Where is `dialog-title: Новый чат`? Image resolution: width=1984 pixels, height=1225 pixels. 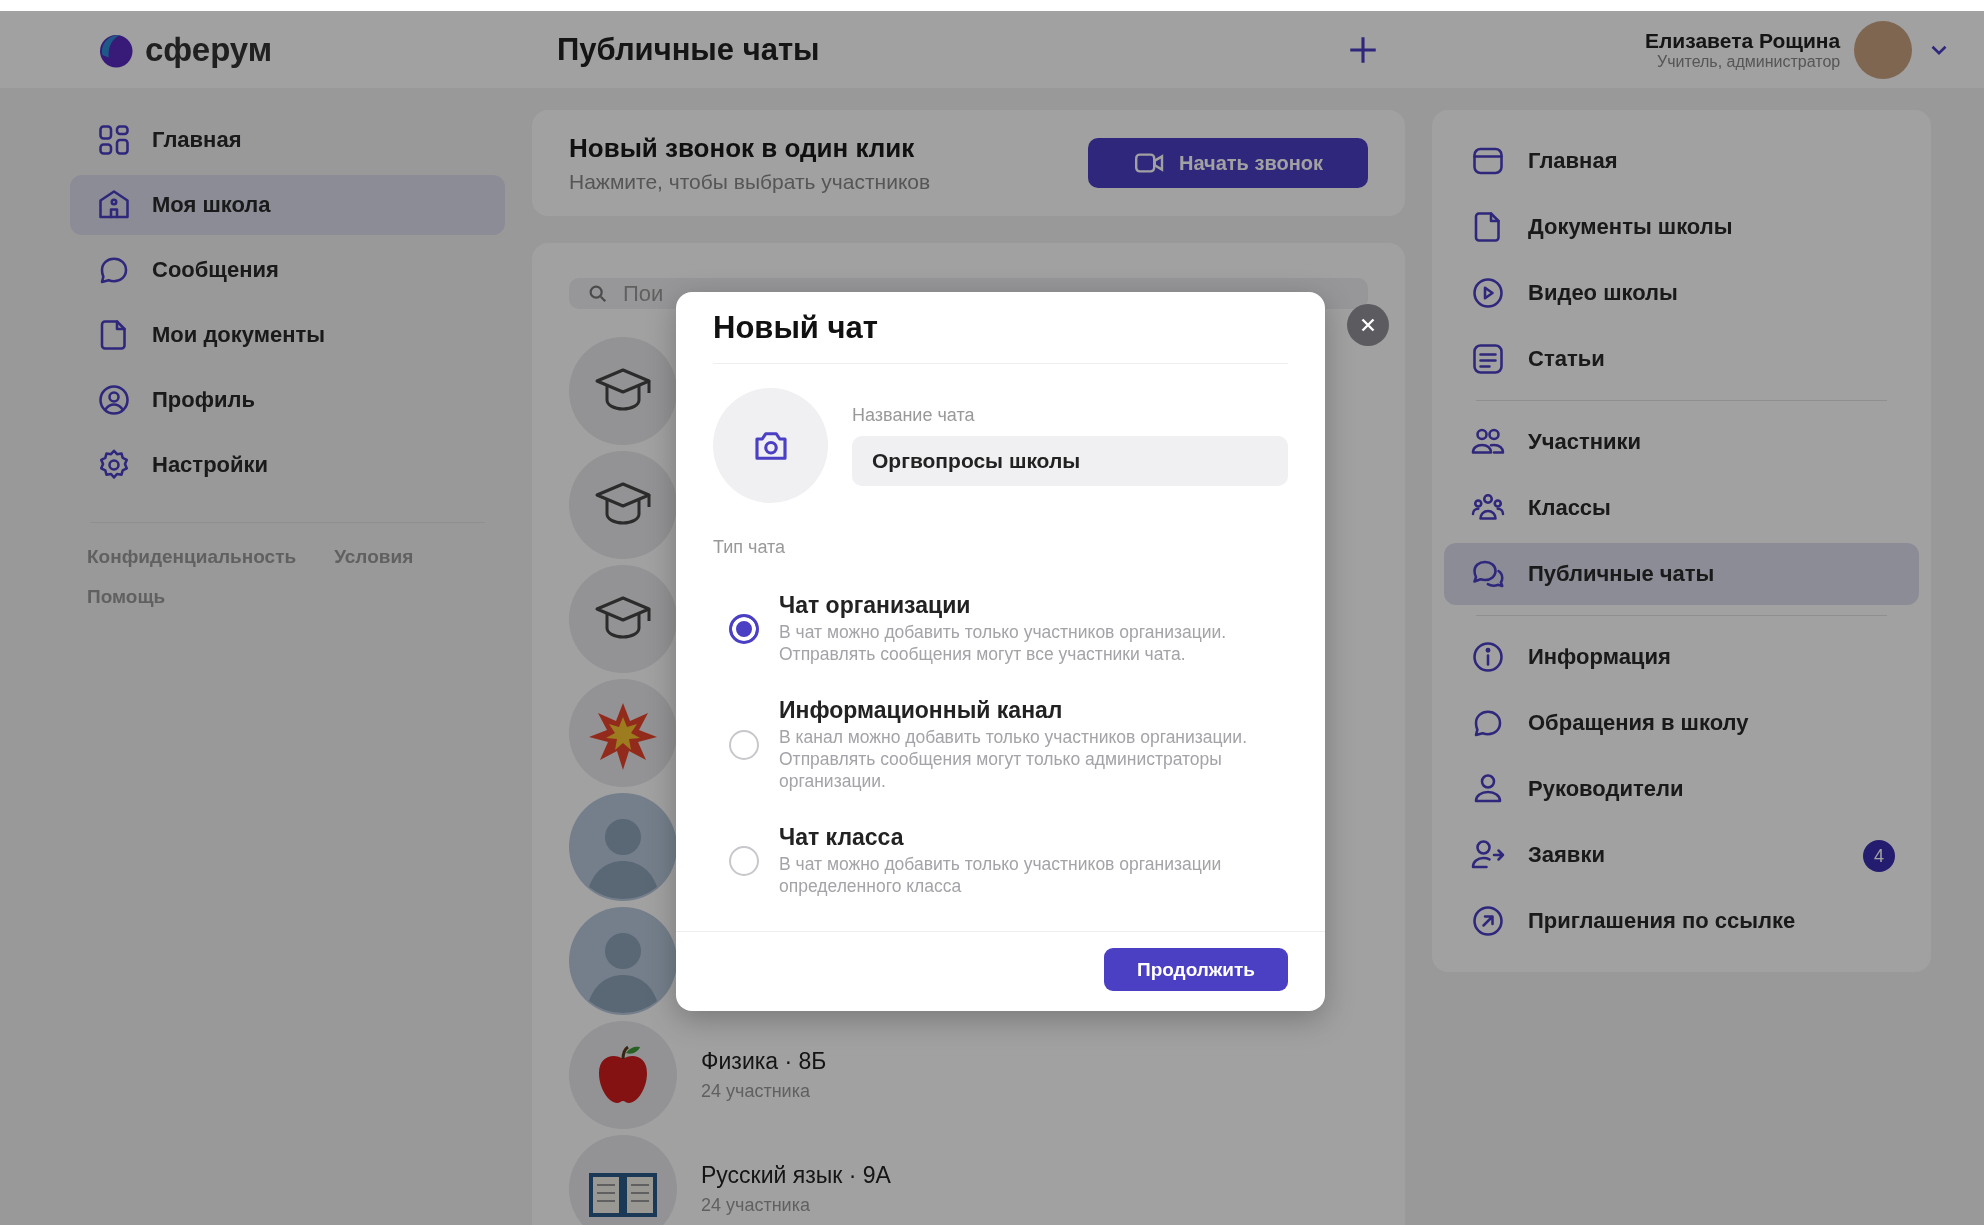
dialog-title: Новый чат is located at coordinates (796, 328).